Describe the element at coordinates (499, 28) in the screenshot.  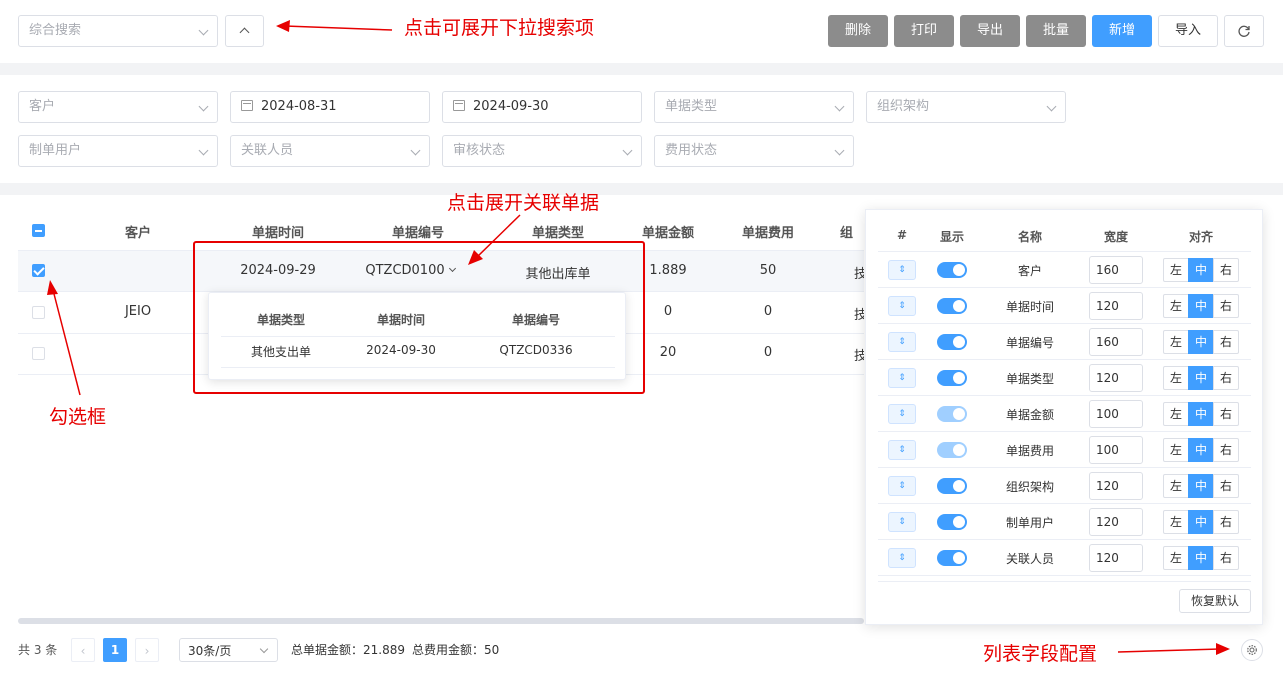
I see `annotation-expand-search: 点击可展开下拉搜索项` at that location.